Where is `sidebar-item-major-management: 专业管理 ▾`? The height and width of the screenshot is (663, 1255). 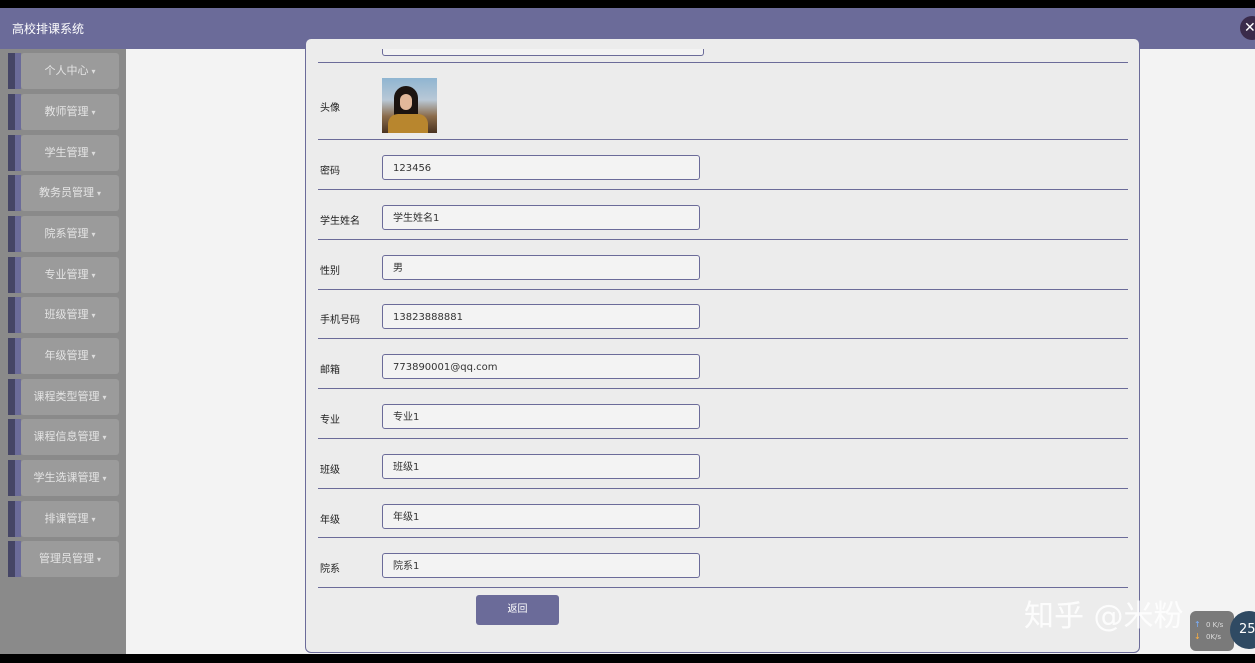 sidebar-item-major-management: 专业管理 ▾ is located at coordinates (63, 275).